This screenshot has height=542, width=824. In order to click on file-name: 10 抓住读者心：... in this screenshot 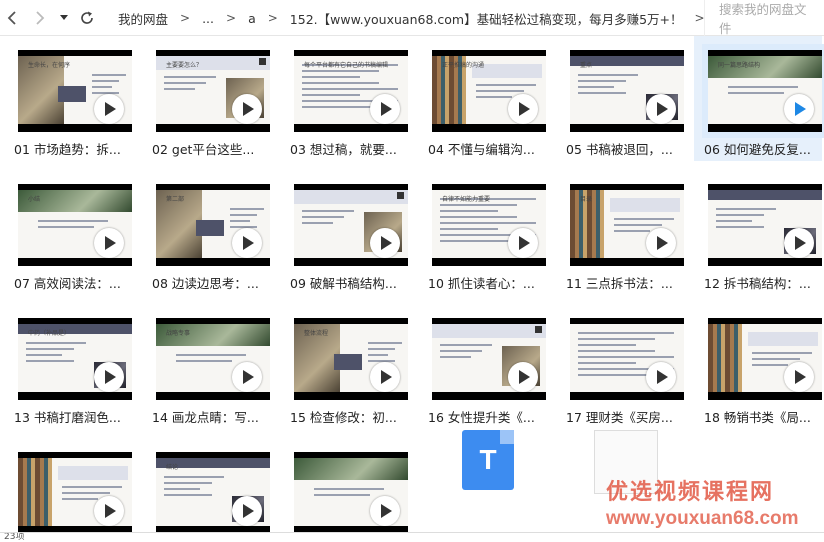, I will do `click(487, 282)`.